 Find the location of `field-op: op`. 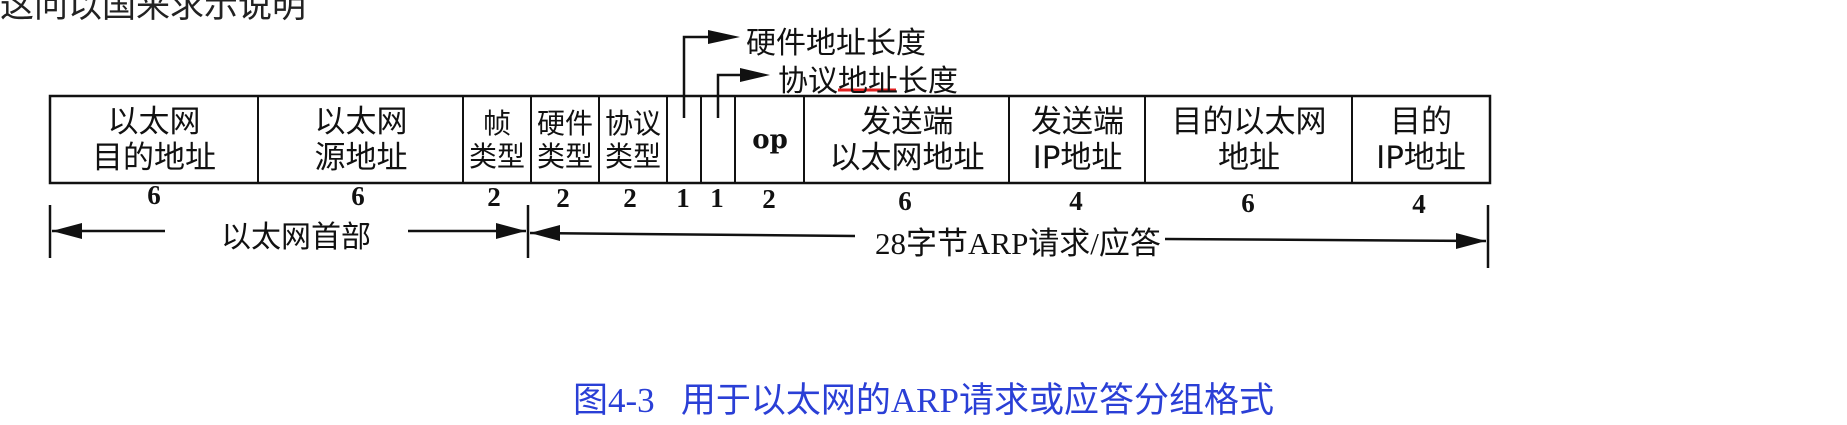

field-op: op is located at coordinates (769, 139).